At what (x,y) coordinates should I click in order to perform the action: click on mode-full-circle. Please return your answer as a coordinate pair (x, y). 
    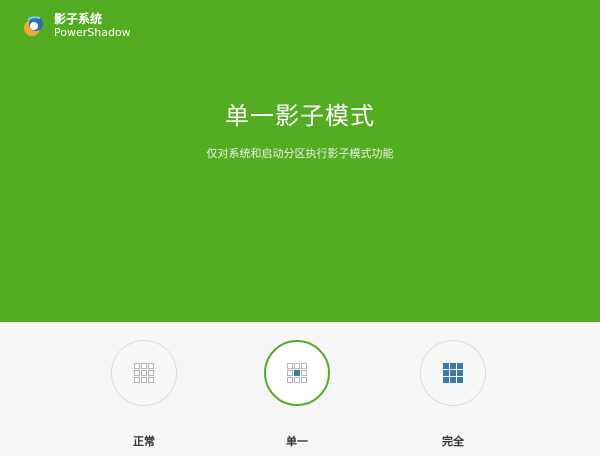
    Looking at the image, I should click on (453, 373).